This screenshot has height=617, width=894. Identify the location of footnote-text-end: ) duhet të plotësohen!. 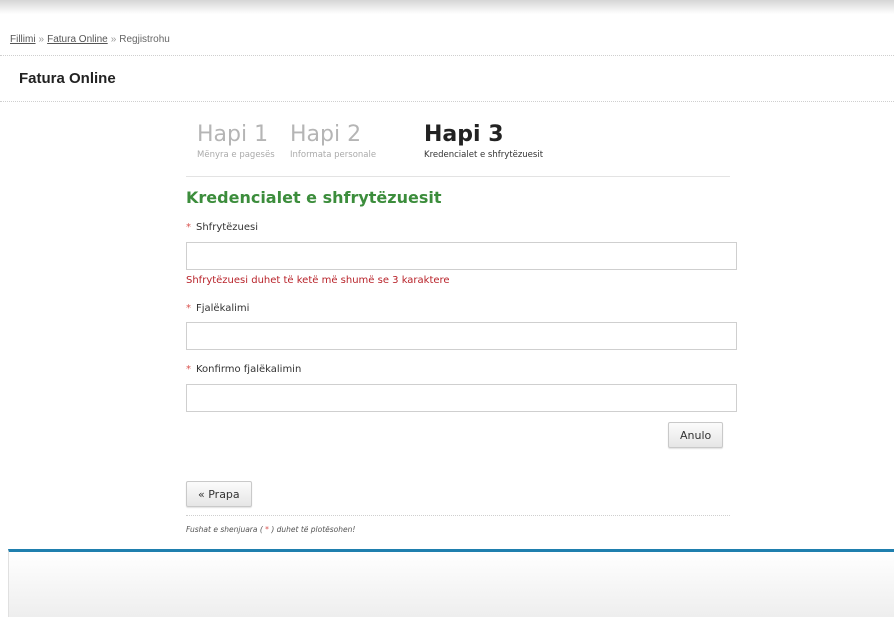
(313, 529).